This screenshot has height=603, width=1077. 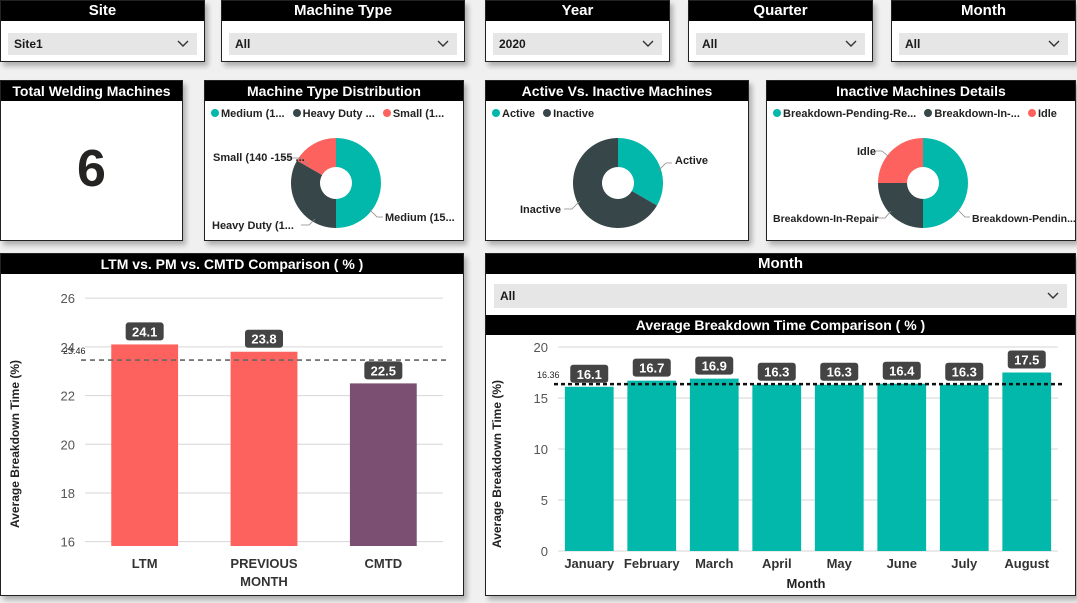 What do you see at coordinates (780, 44) in the screenshot?
I see `quarter-dropdown: All` at bounding box center [780, 44].